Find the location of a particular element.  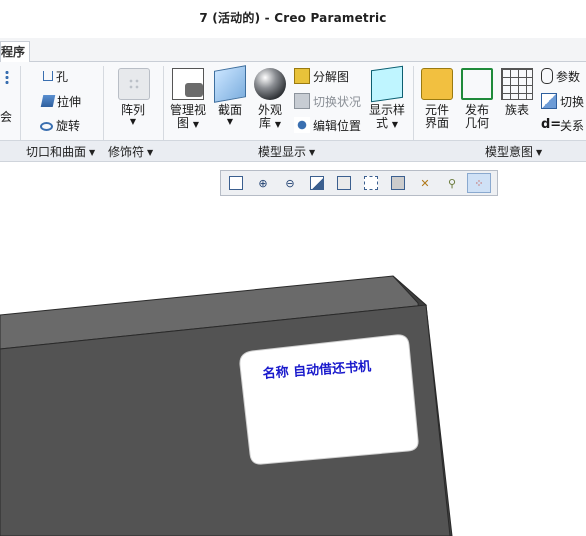

group-label-cut-surface-text: 切口和曲面 is located at coordinates (56, 152).